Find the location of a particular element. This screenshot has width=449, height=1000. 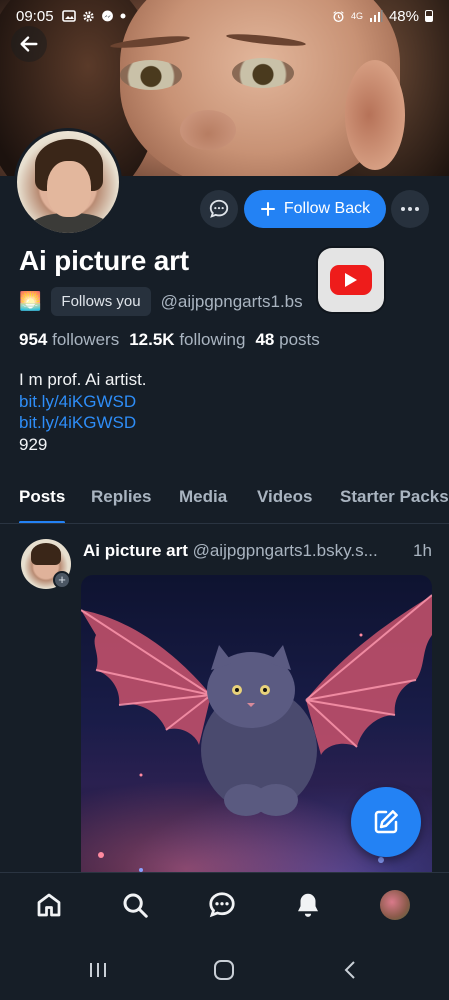

profile-stats: 954 followers 12.5K following 48 posts is located at coordinates (169, 340).